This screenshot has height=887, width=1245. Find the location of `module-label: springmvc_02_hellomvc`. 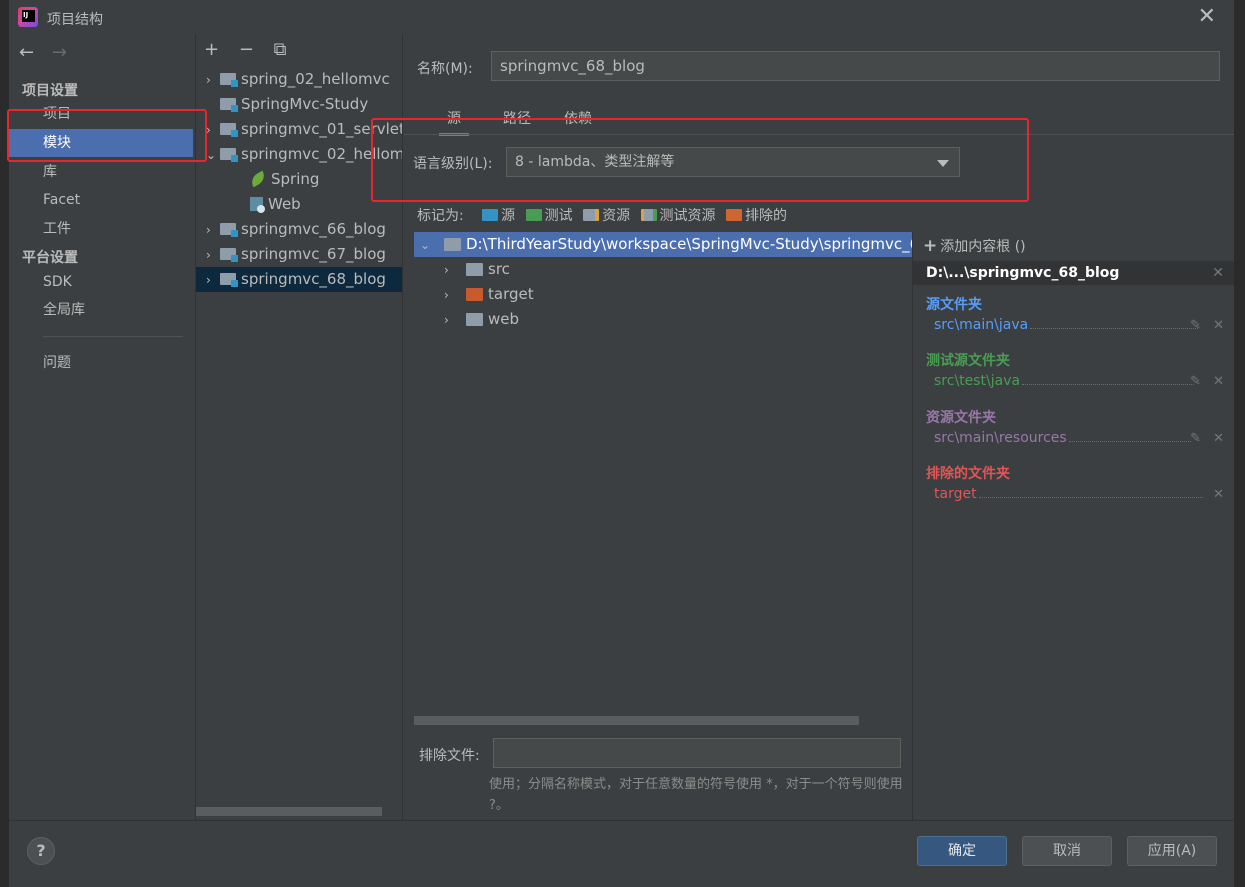

module-label: springmvc_02_hellomvc is located at coordinates (322, 154).